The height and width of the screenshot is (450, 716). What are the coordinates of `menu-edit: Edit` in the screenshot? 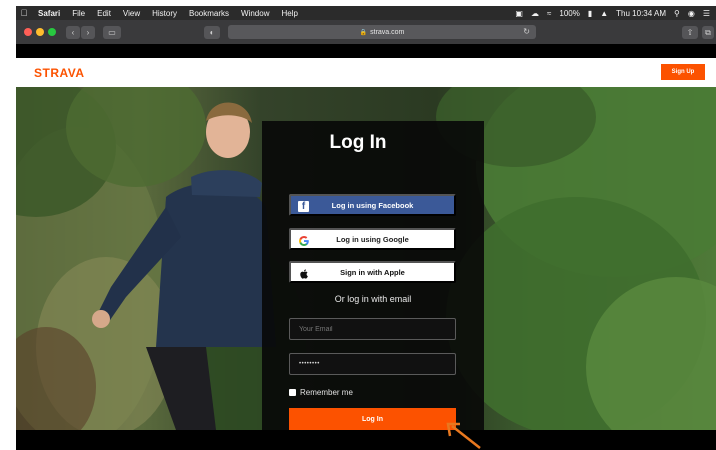 It's located at (104, 13).